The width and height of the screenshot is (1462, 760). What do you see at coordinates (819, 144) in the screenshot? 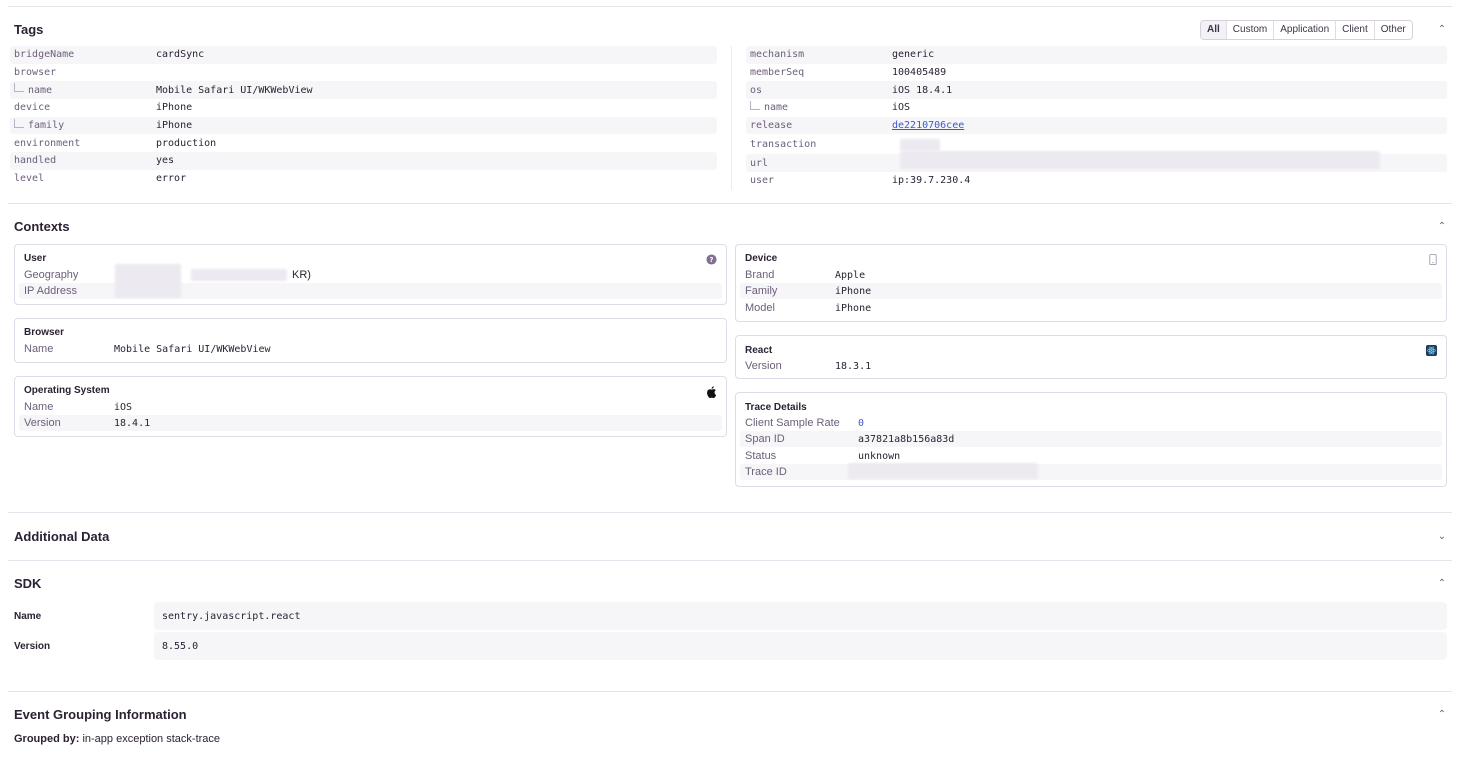
I see `tag-key: transaction` at bounding box center [819, 144].